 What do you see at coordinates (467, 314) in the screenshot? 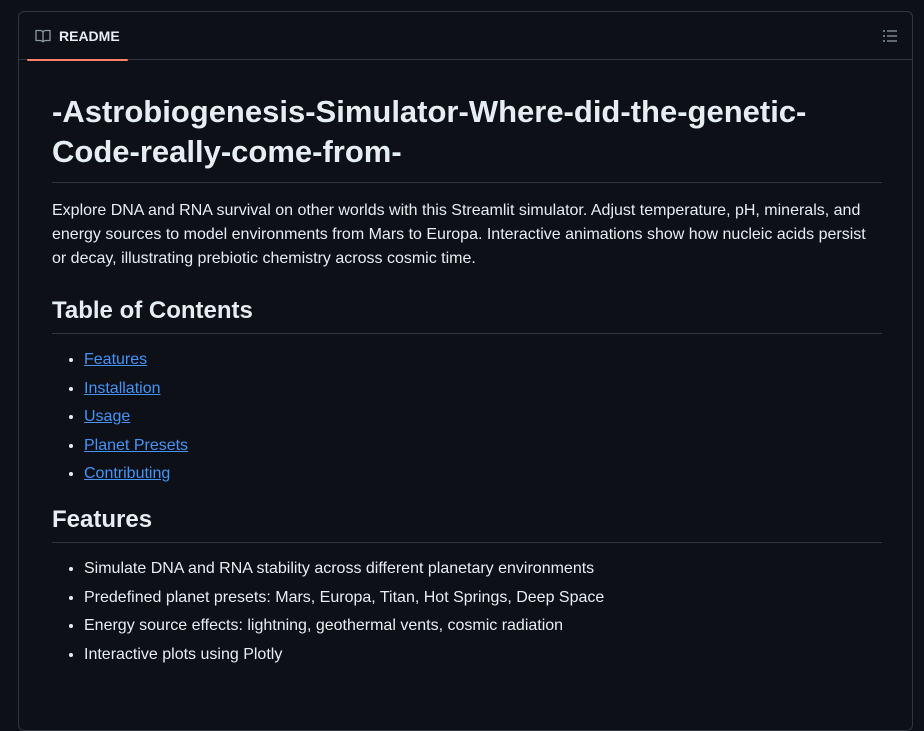
I see `toc-heading: Table of Contents` at bounding box center [467, 314].